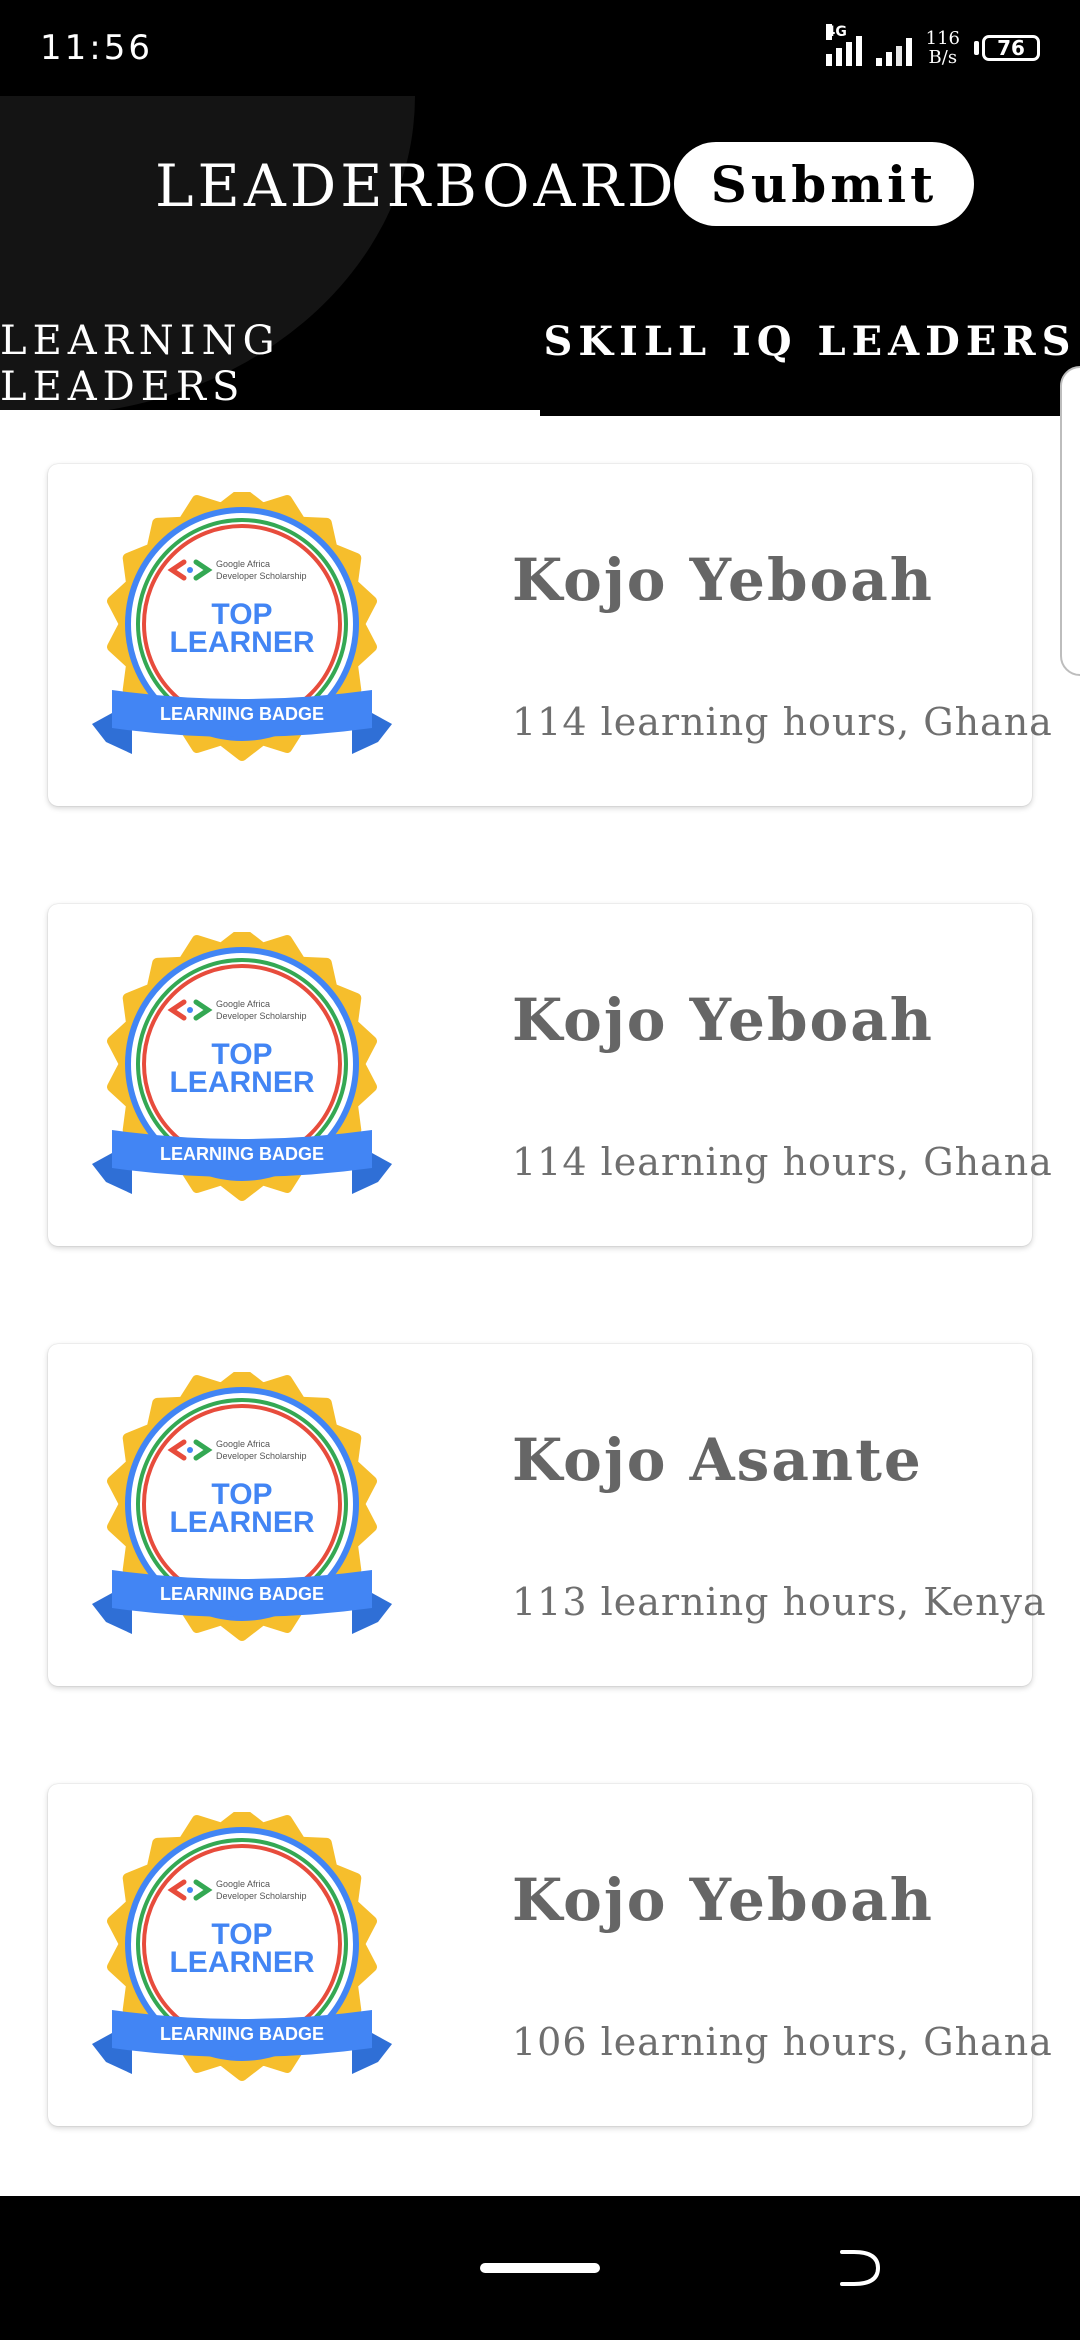 This screenshot has height=2340, width=1080. I want to click on network-speed: 116 B/s, so click(943, 48).